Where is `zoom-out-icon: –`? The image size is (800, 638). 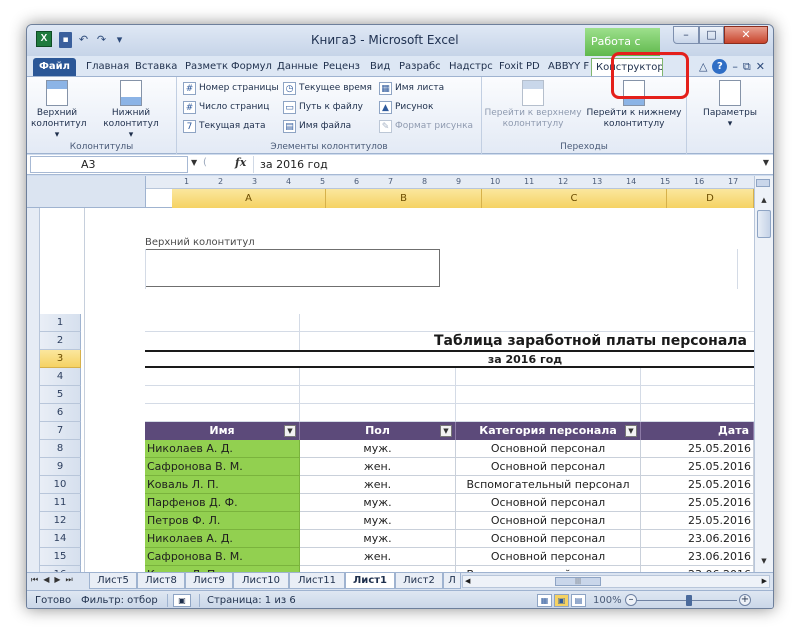 zoom-out-icon: – is located at coordinates (631, 600).